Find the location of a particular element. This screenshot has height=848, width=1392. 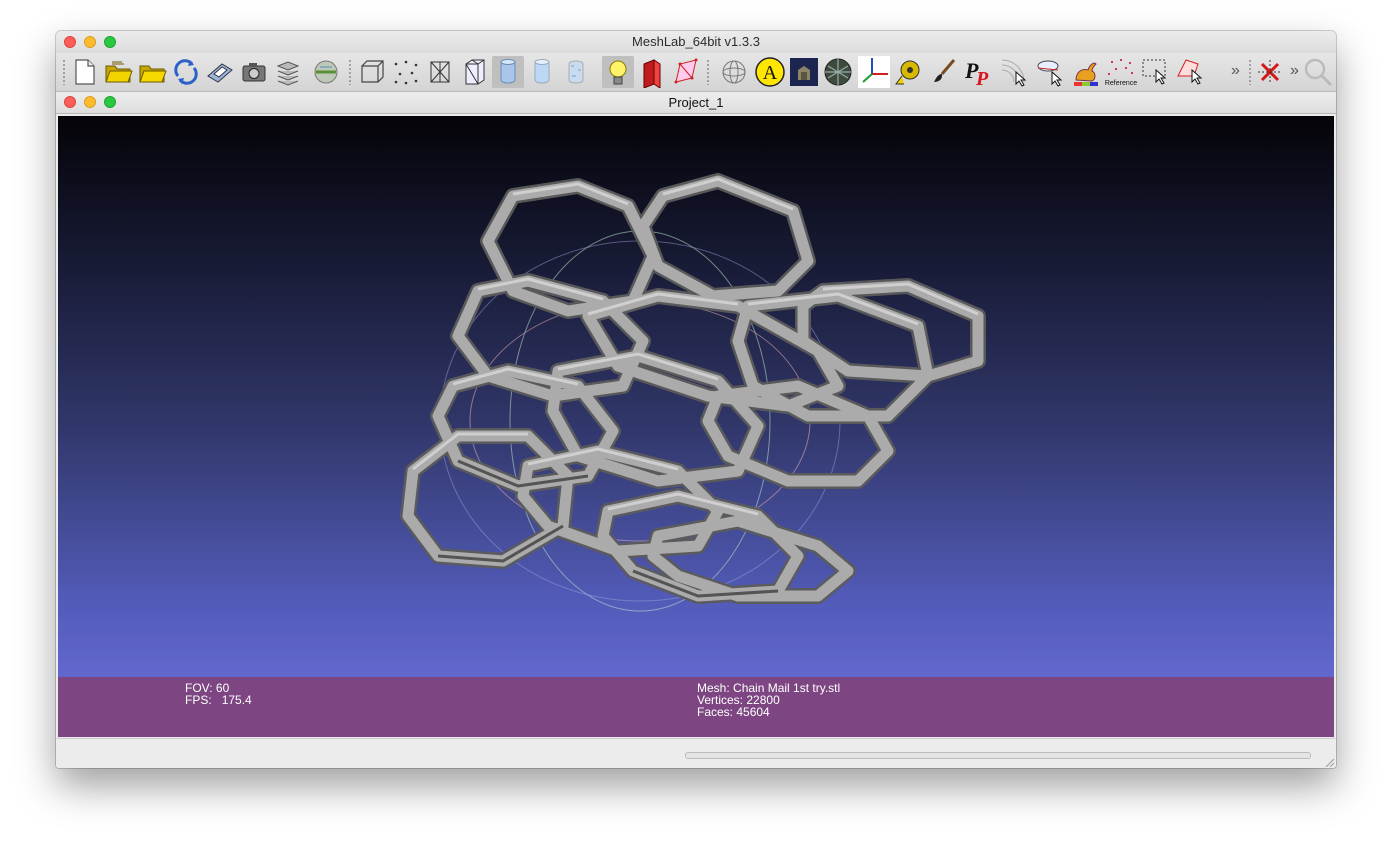

reload-icon is located at coordinates (186, 72).